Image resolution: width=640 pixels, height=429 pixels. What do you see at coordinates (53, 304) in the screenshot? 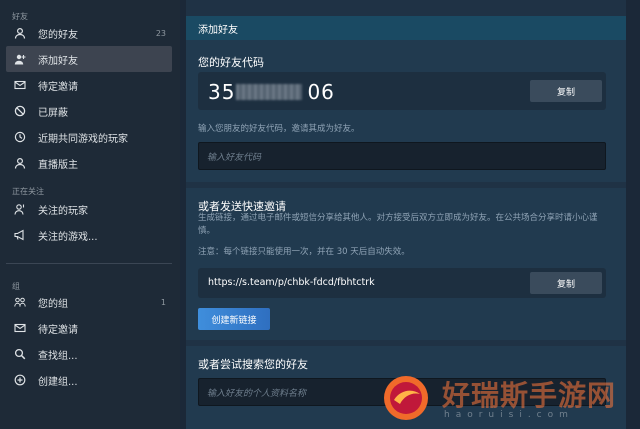
I see `sidebar-item-label: 您的组` at bounding box center [53, 304].